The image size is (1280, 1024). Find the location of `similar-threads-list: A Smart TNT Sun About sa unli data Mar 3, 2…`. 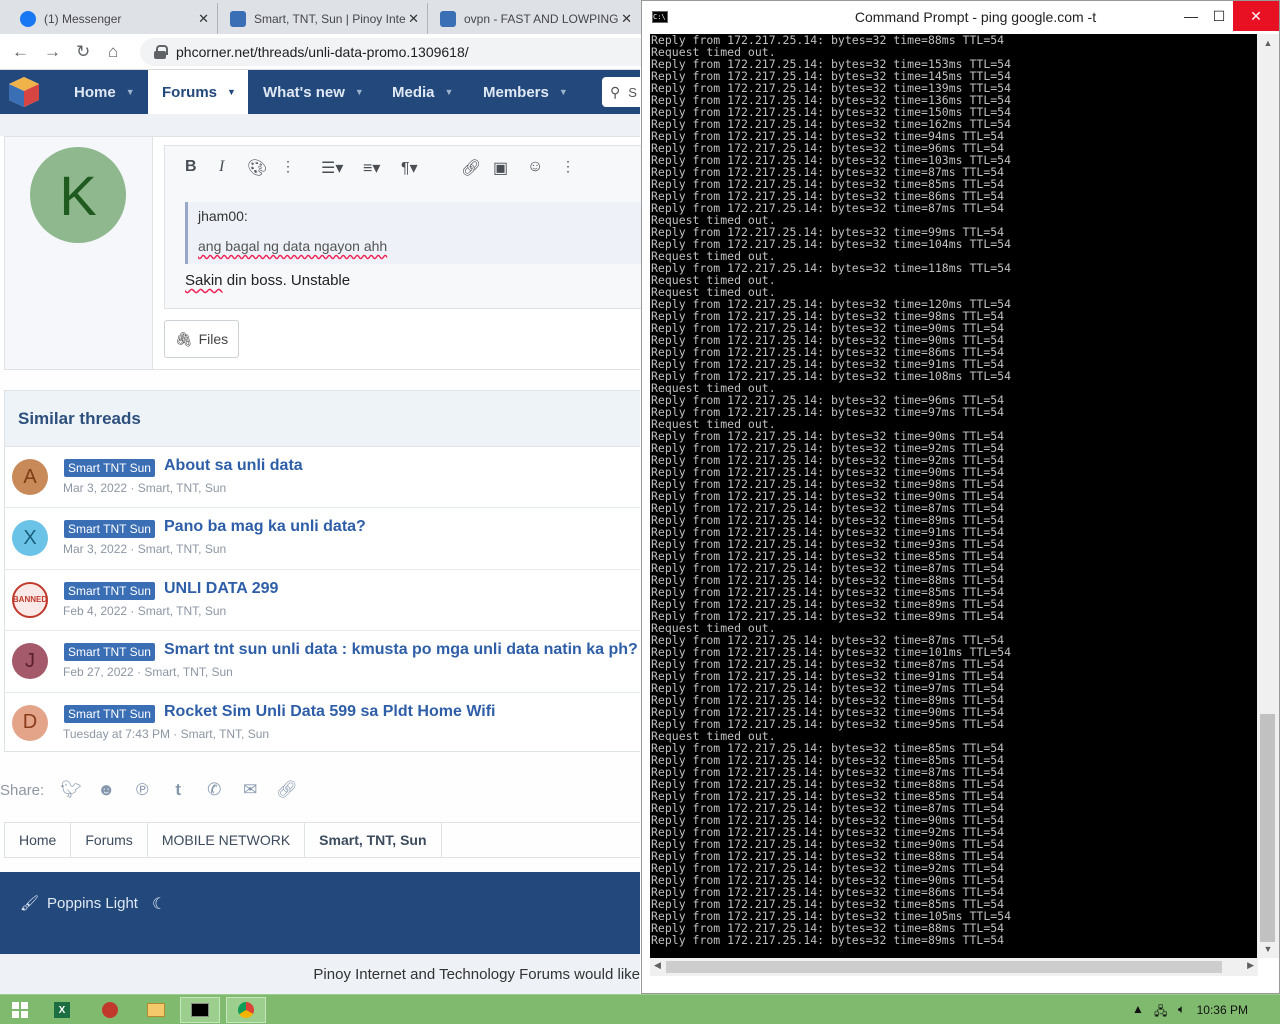

similar-threads-list: A Smart TNT Sun About sa unli data Mar 3, 2… is located at coordinates (322, 600).